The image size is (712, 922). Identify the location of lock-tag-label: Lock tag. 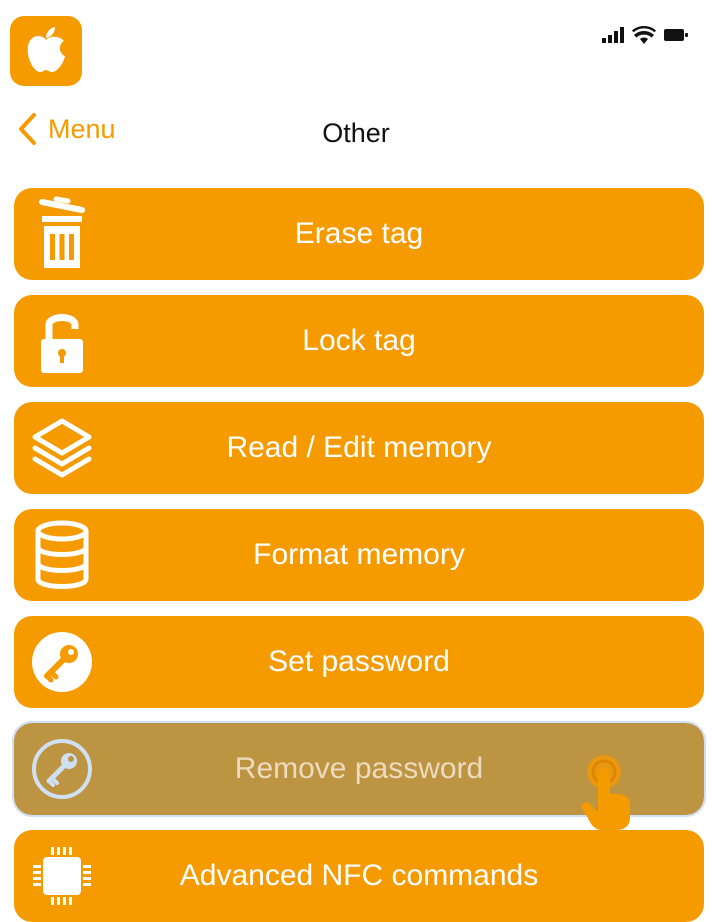
(359, 340).